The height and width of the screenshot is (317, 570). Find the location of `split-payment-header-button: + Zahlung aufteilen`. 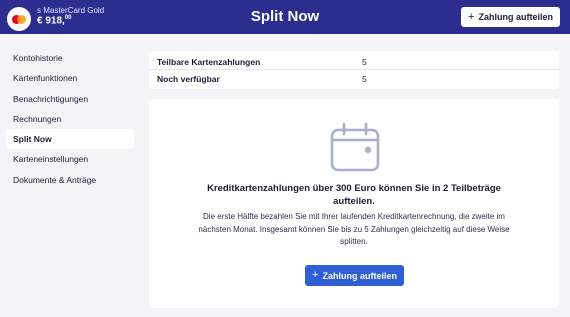

split-payment-header-button: + Zahlung aufteilen is located at coordinates (510, 17).